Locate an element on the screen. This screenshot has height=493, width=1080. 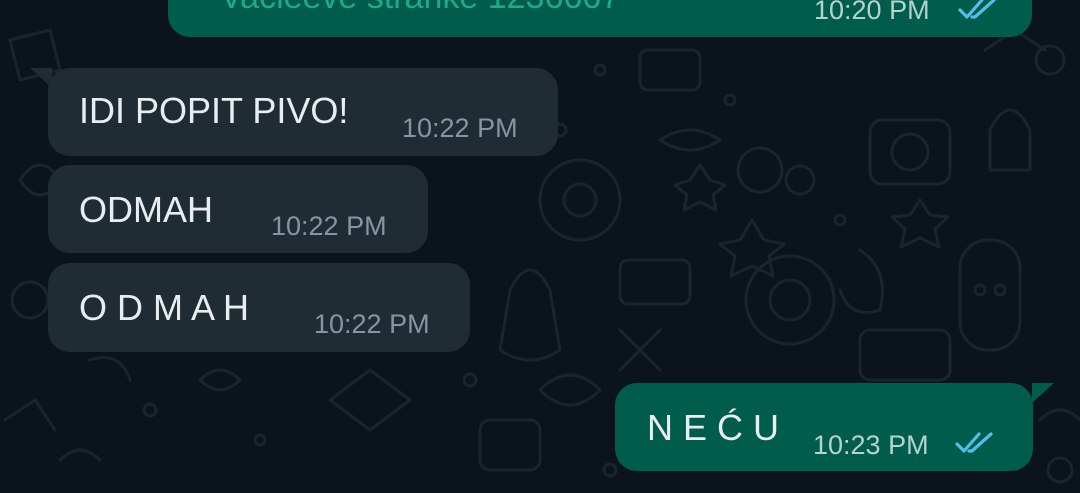
message-text: IDI POPIT PIVO! is located at coordinates (214, 110).